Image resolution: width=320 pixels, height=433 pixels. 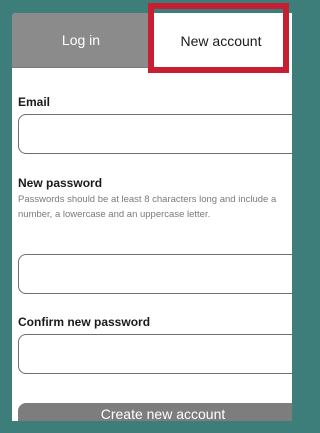 What do you see at coordinates (155, 134) in the screenshot?
I see `email-field` at bounding box center [155, 134].